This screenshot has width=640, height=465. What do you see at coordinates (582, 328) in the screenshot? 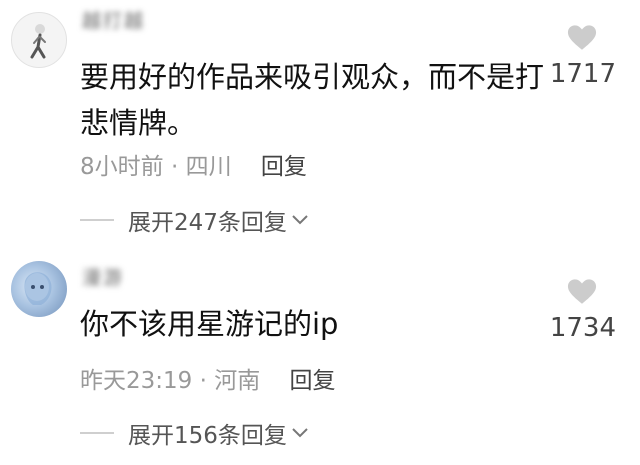
I see `like-count: 1734` at bounding box center [582, 328].